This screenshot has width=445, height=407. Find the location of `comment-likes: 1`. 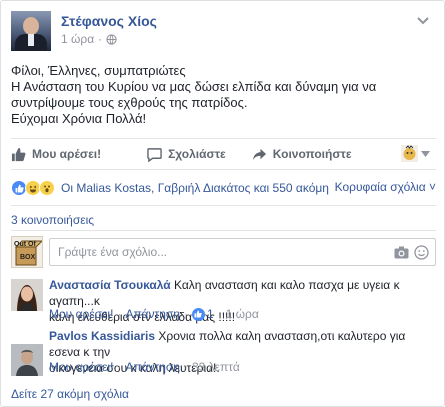

comment-likes: 1 is located at coordinates (202, 314).